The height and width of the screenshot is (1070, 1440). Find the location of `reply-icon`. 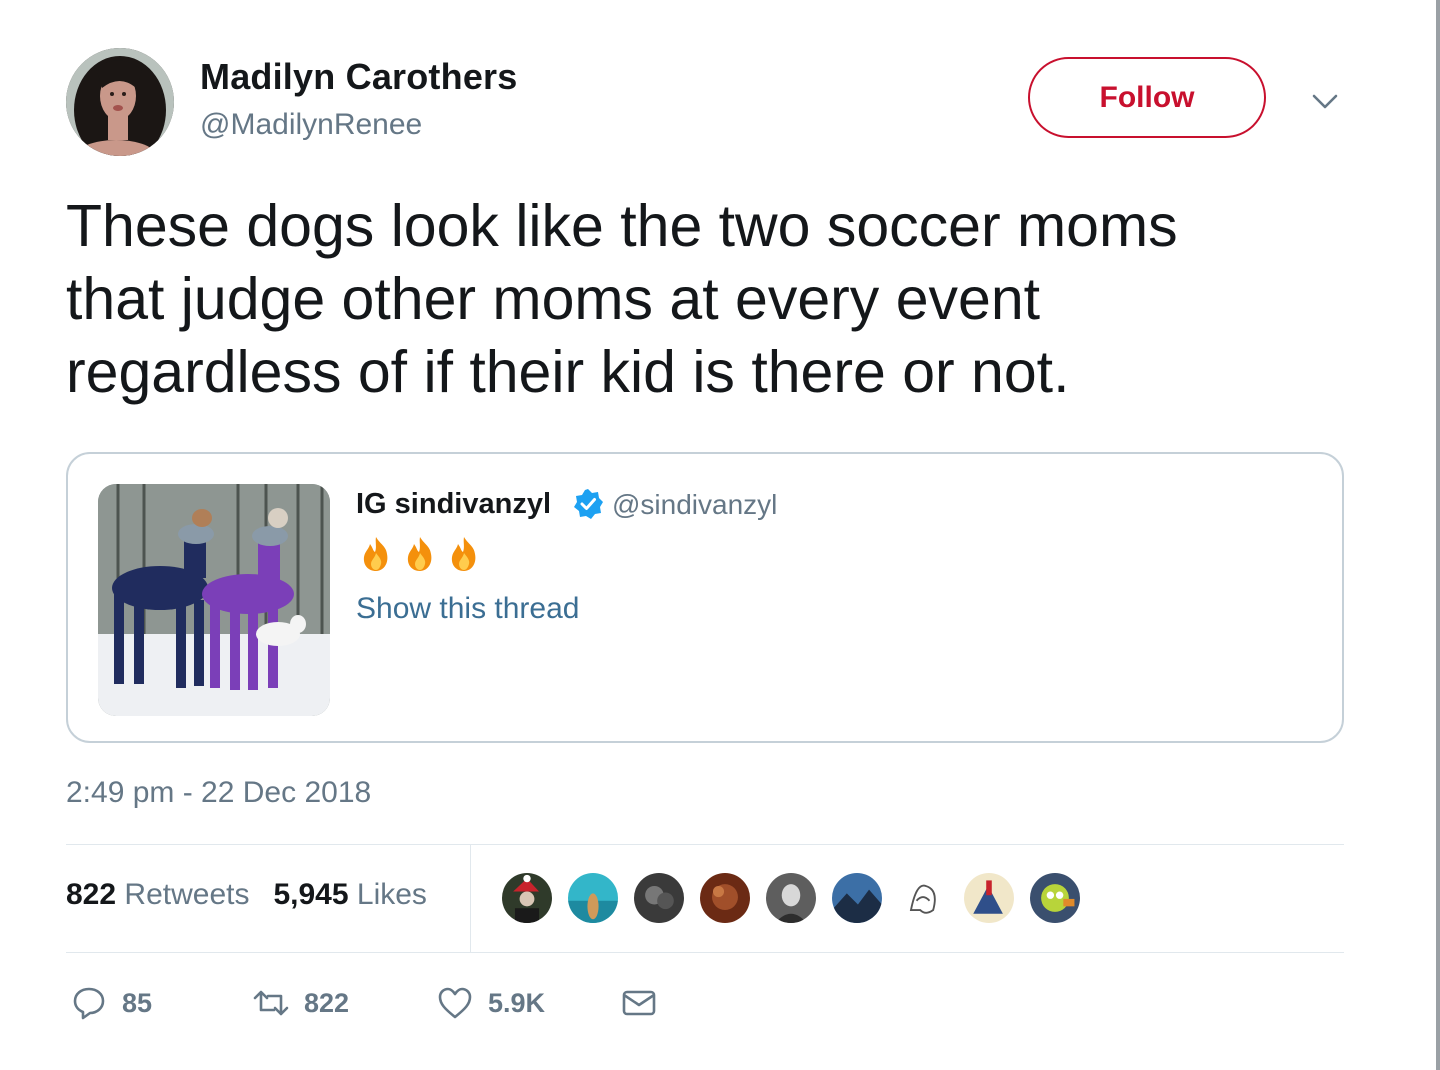

reply-icon is located at coordinates (89, 1003).